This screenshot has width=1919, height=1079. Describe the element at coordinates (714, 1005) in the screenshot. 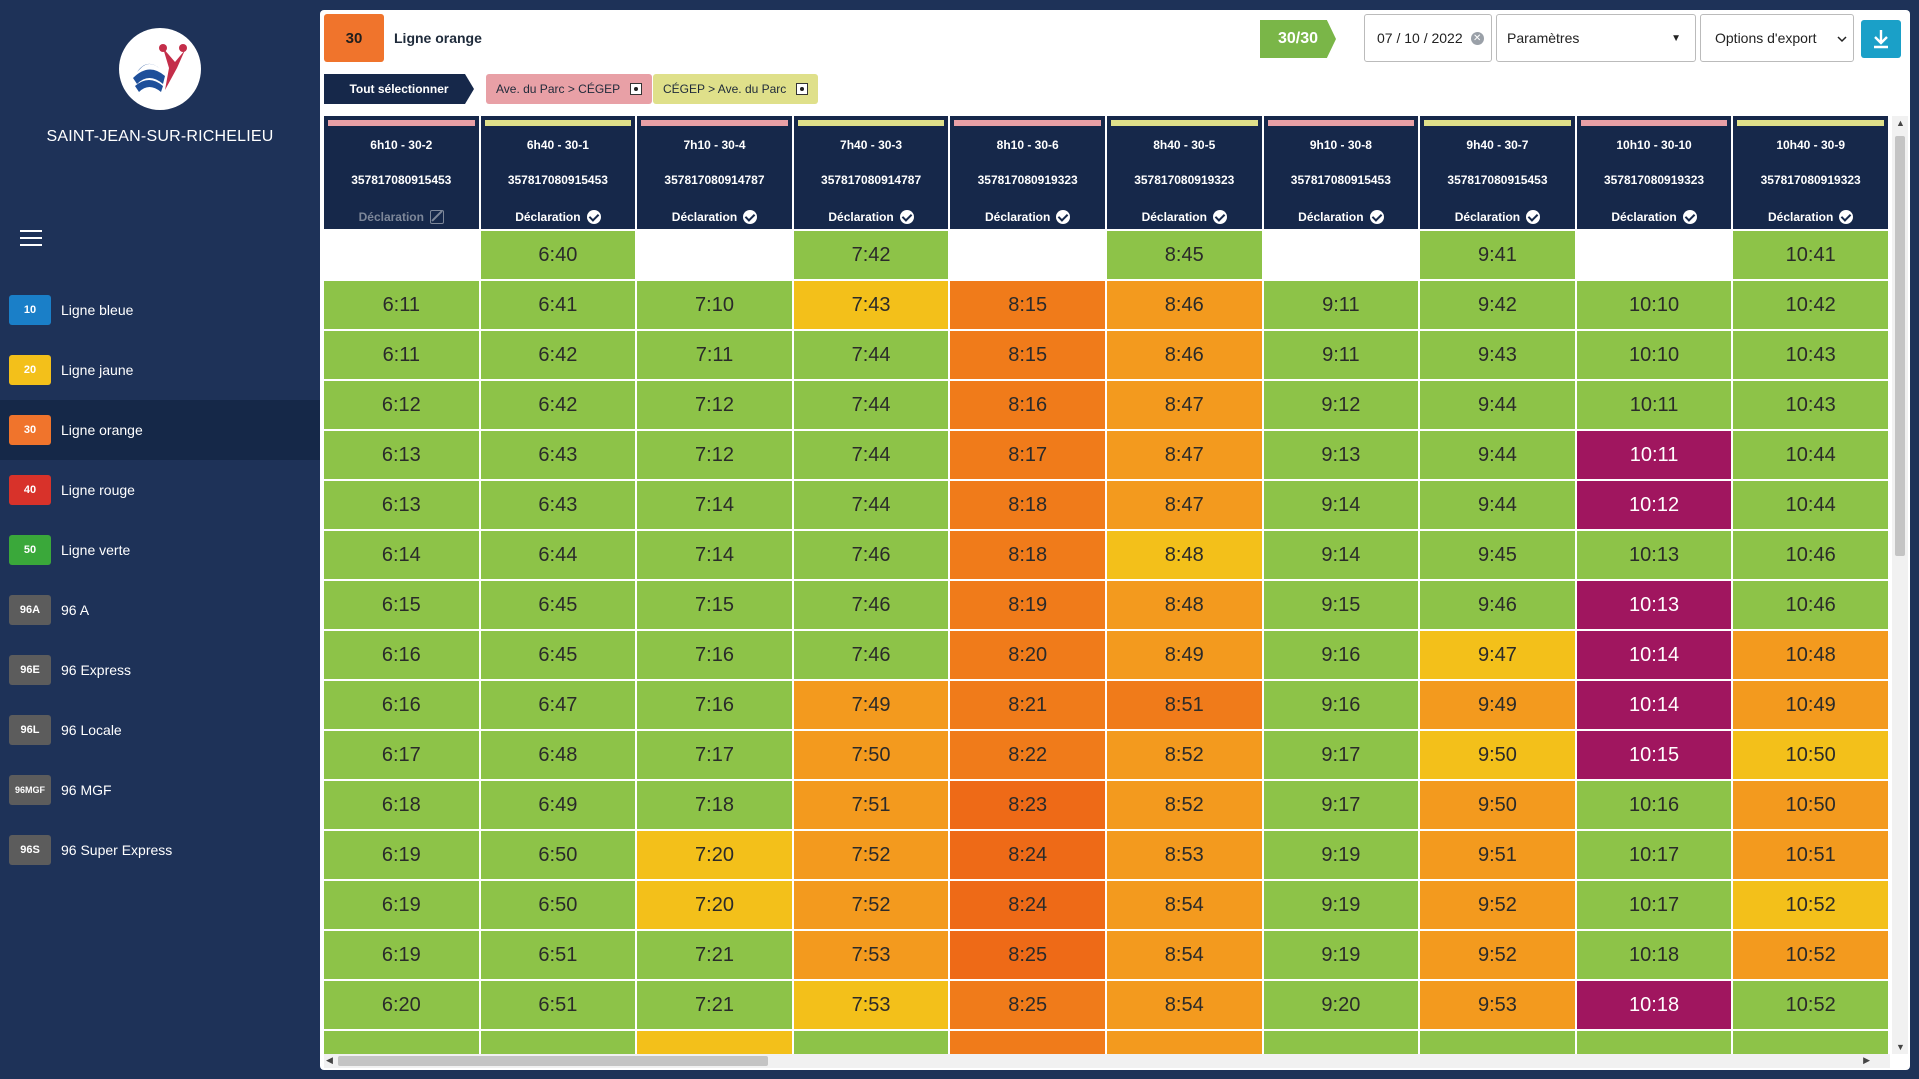

I see `time-cell: 7:21` at that location.